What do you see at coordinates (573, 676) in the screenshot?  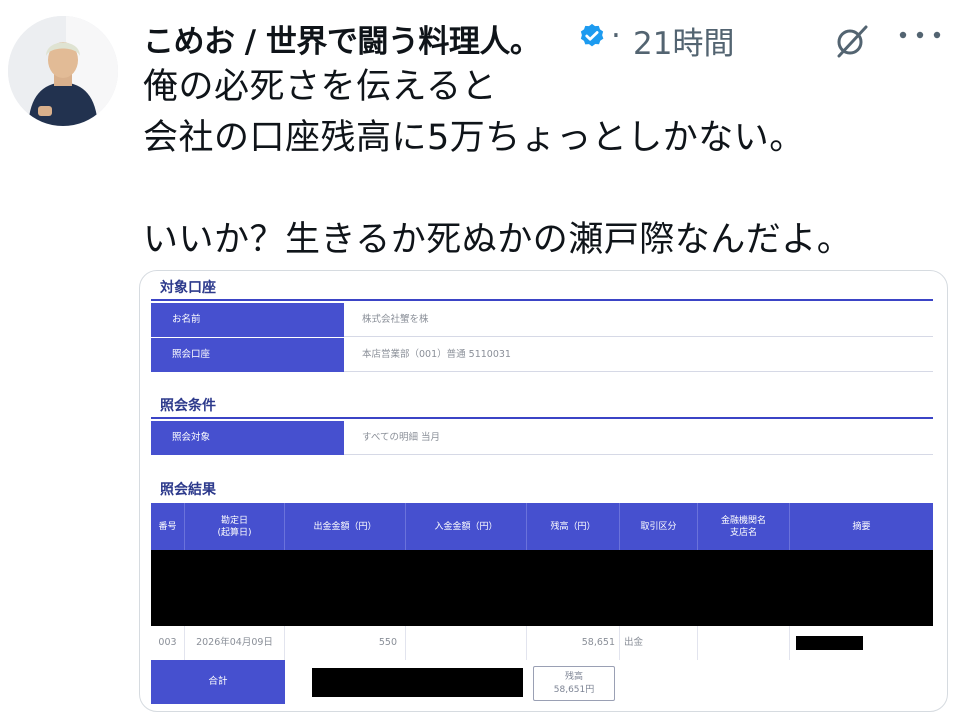 I see `balance-label: 残高` at bounding box center [573, 676].